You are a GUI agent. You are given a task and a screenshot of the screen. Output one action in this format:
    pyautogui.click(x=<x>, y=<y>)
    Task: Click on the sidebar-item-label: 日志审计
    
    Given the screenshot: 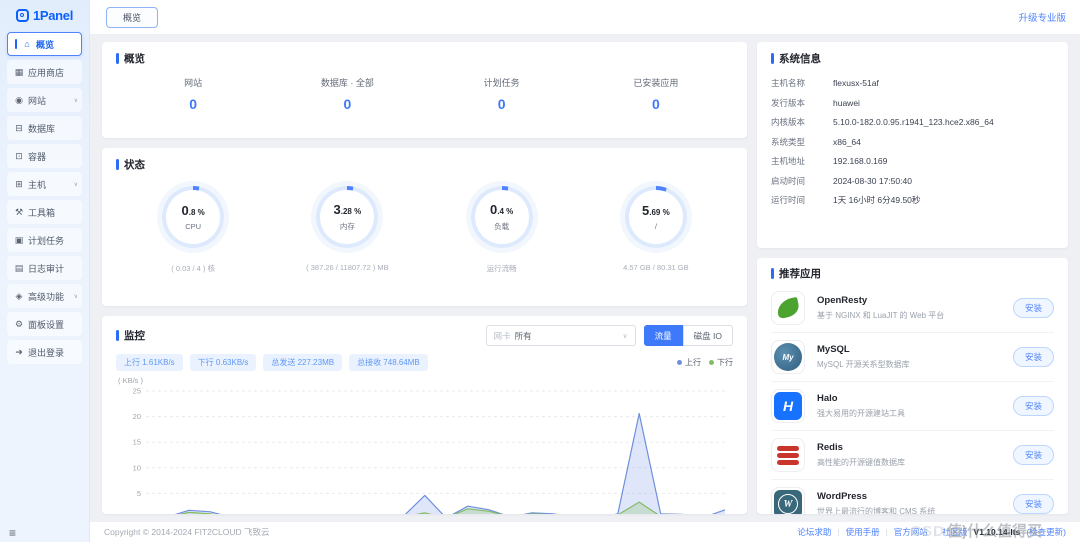 What is the action you would take?
    pyautogui.click(x=46, y=268)
    